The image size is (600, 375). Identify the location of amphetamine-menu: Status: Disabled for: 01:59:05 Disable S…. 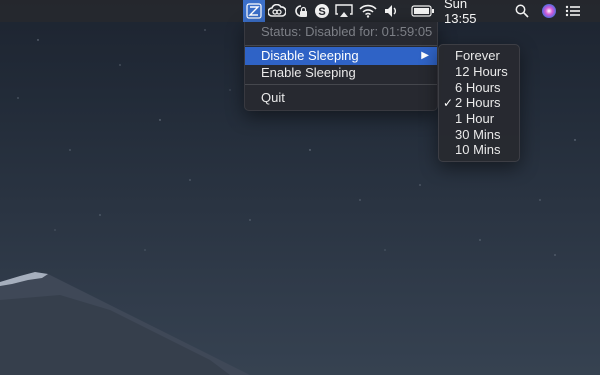
(341, 66).